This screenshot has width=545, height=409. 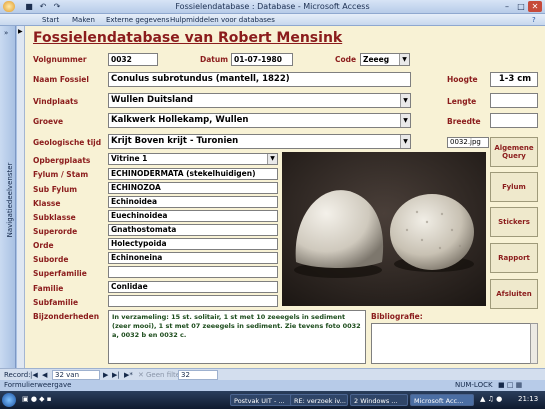 What do you see at coordinates (514, 294) in the screenshot?
I see `afsluiten-button: Afsluiten` at bounding box center [514, 294].